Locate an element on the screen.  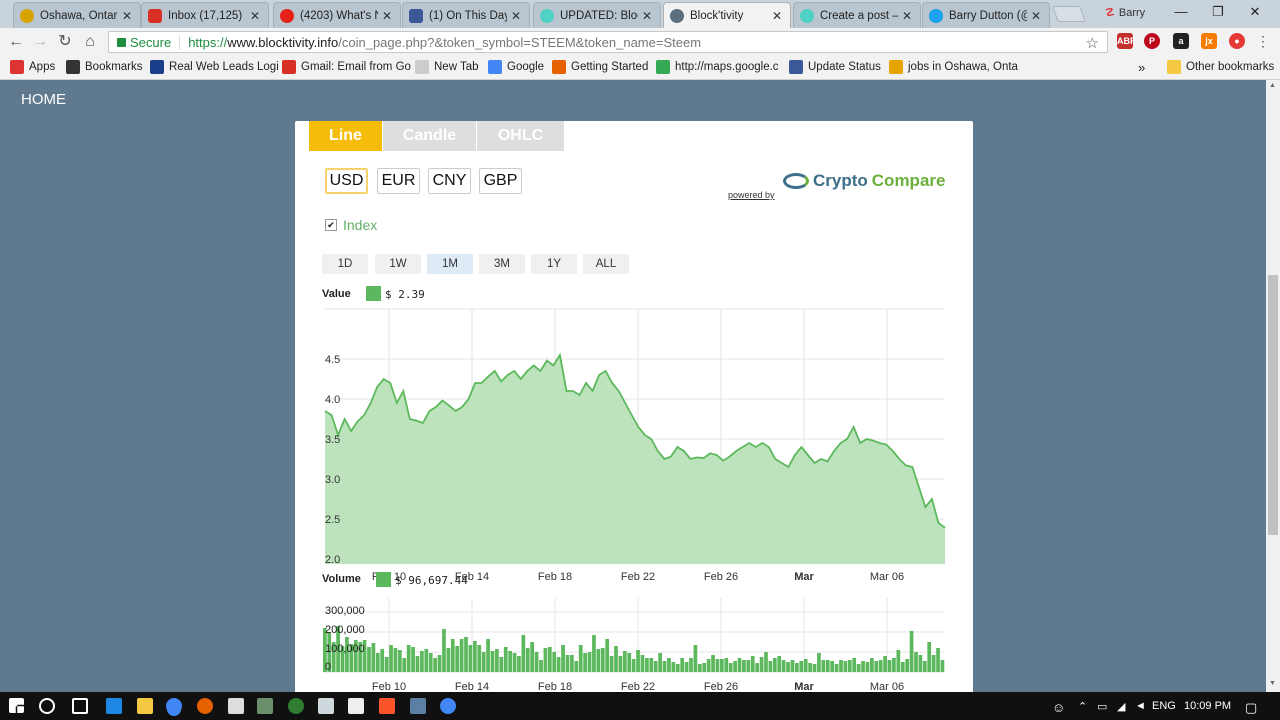
range-3m-button: 3M is located at coordinates (502, 264).